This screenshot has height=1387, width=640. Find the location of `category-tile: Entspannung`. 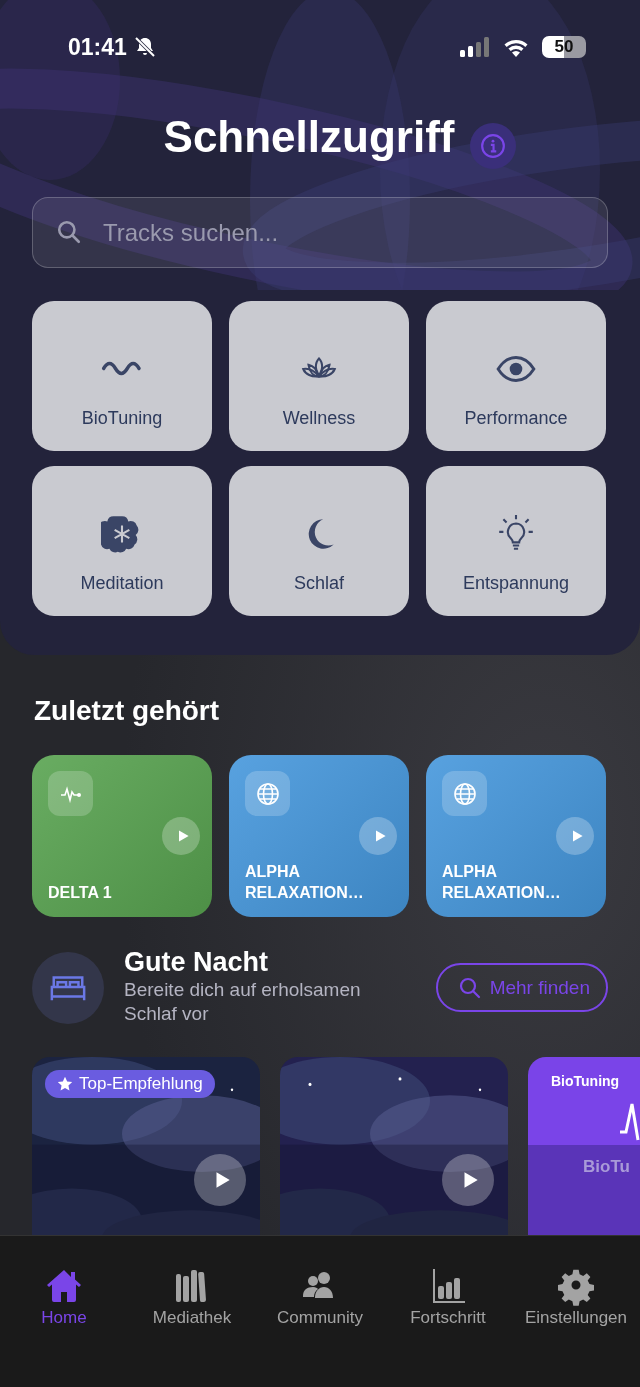

category-tile: Entspannung is located at coordinates (516, 541).